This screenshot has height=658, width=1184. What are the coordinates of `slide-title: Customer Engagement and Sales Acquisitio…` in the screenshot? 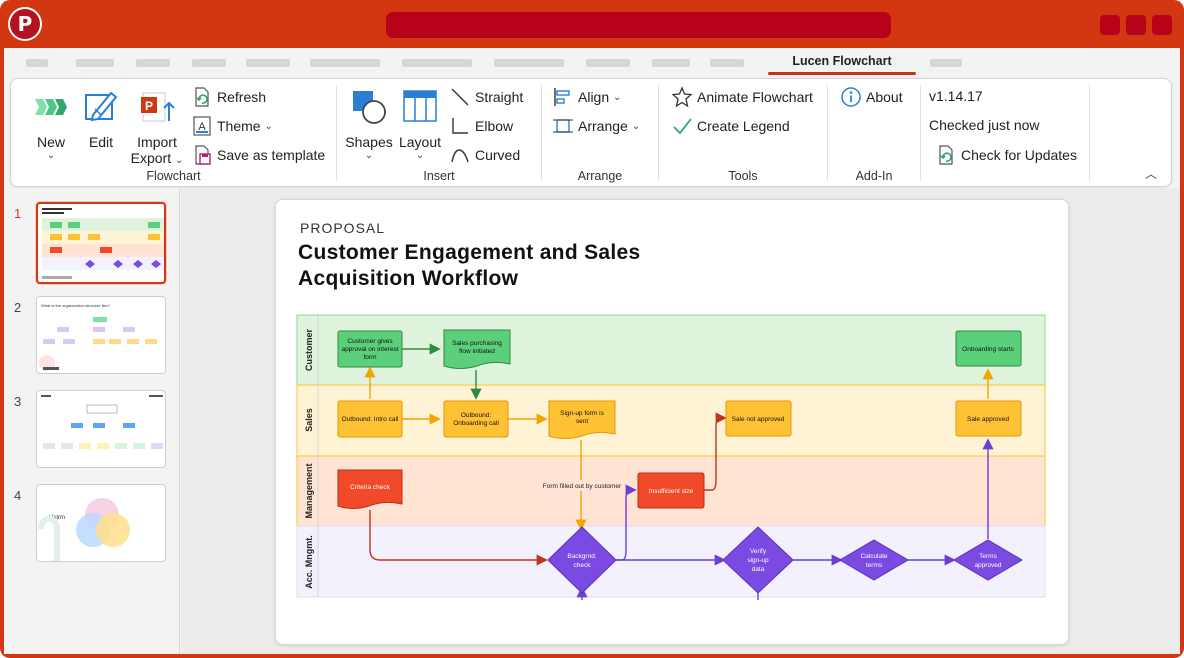 It's located at (469, 265).